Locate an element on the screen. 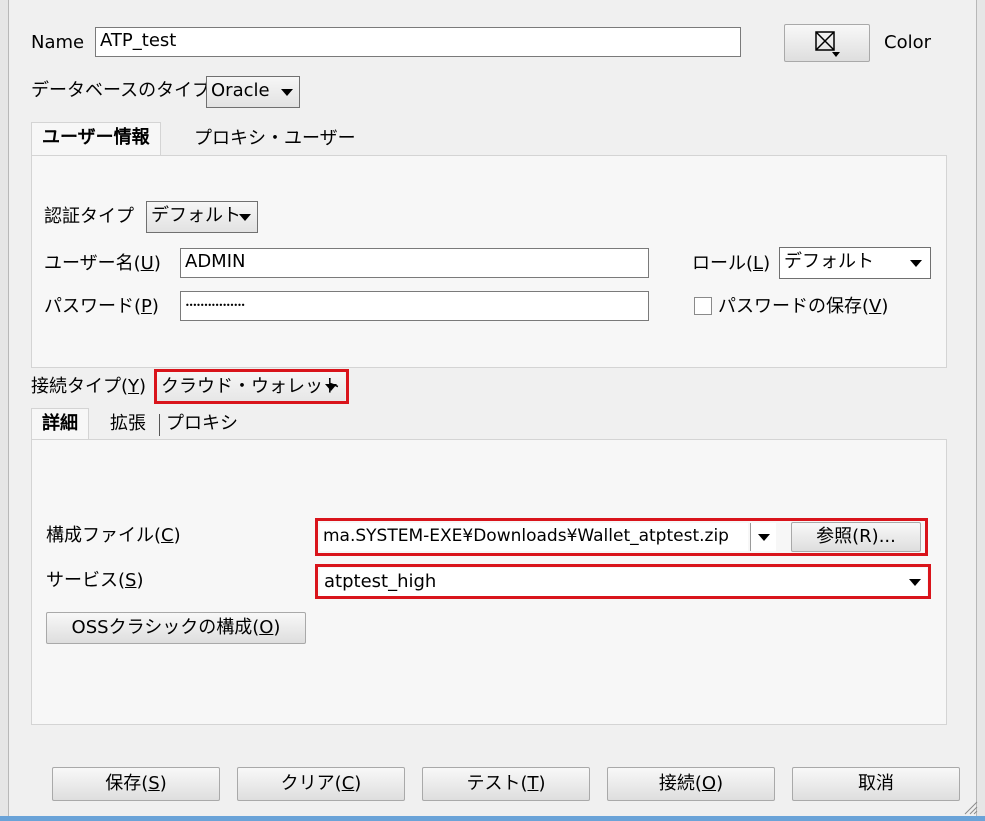  auth-type-label: 認証タイプ is located at coordinates (89, 216).